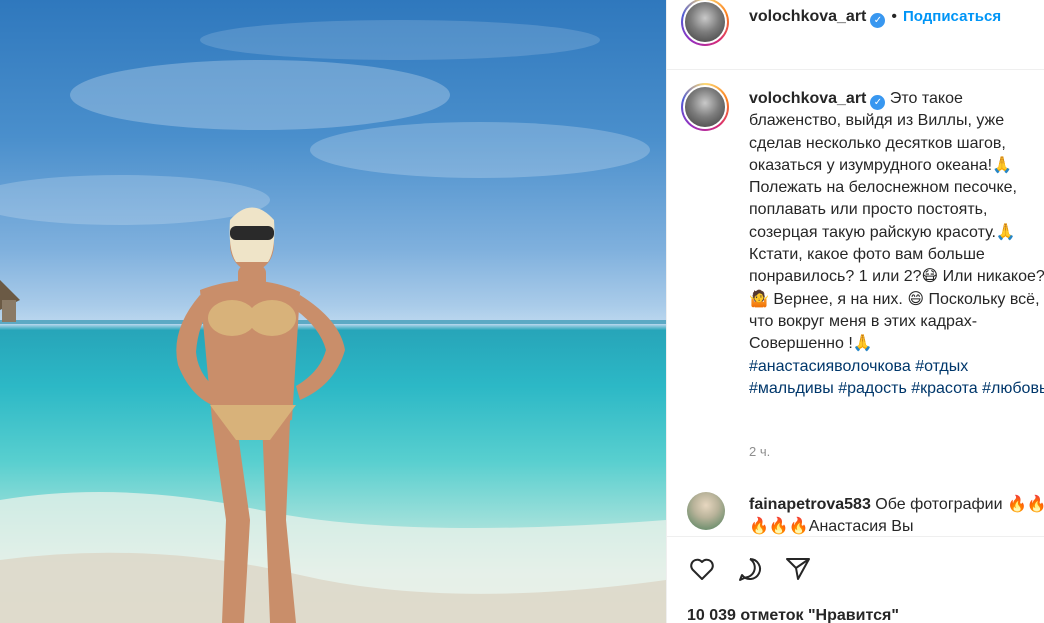  What do you see at coordinates (702, 569) in the screenshot?
I see `heart-icon` at bounding box center [702, 569].